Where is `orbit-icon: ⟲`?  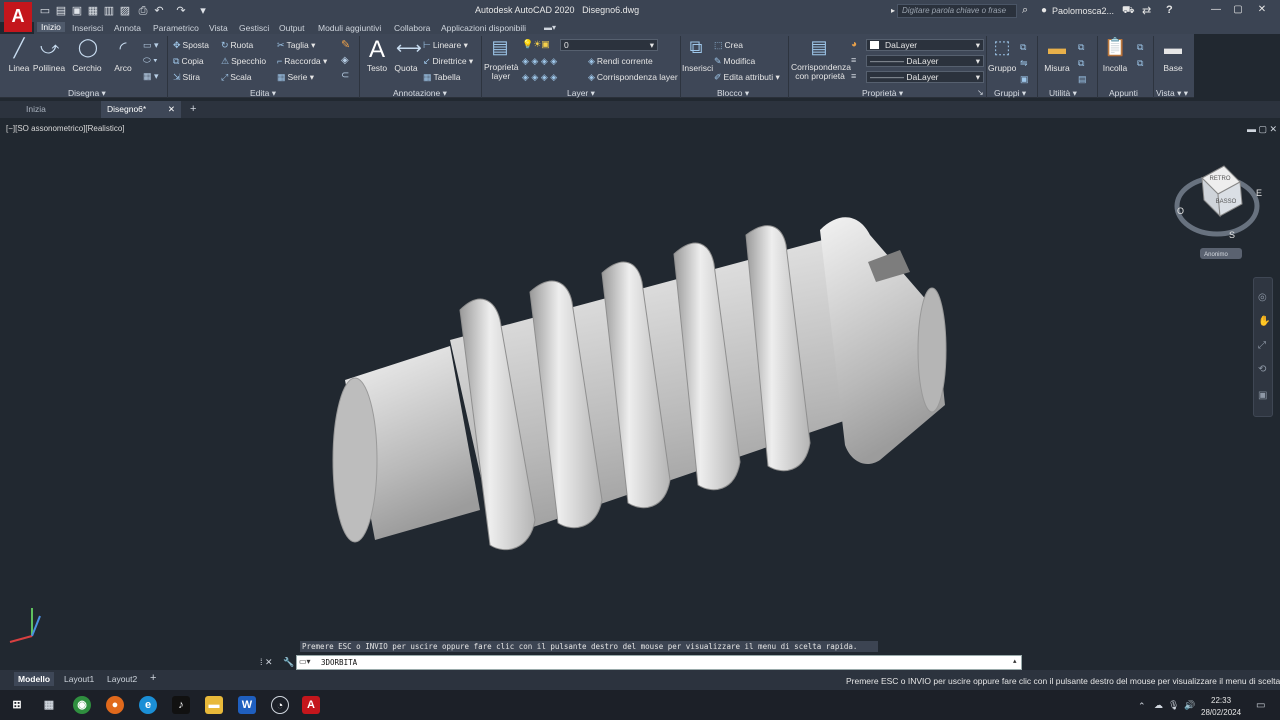
orbit-icon: ⟲ is located at coordinates (1262, 369).